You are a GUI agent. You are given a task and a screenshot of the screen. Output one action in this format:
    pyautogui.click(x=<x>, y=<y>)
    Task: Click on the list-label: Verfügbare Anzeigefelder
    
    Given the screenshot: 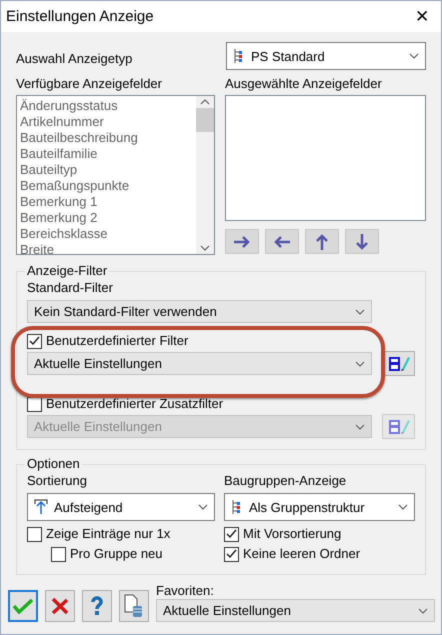 What is the action you would take?
    pyautogui.click(x=89, y=84)
    